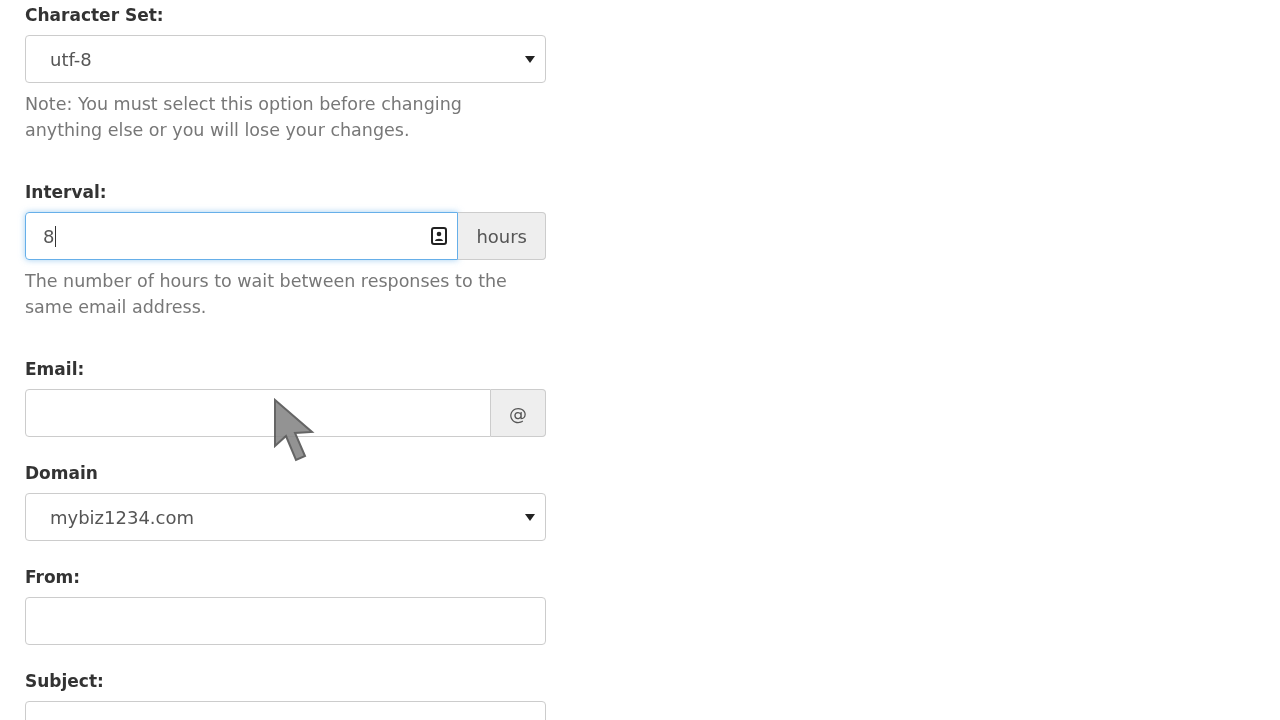 This screenshot has height=720, width=1280. What do you see at coordinates (62, 473) in the screenshot?
I see `field-label: Domain` at bounding box center [62, 473].